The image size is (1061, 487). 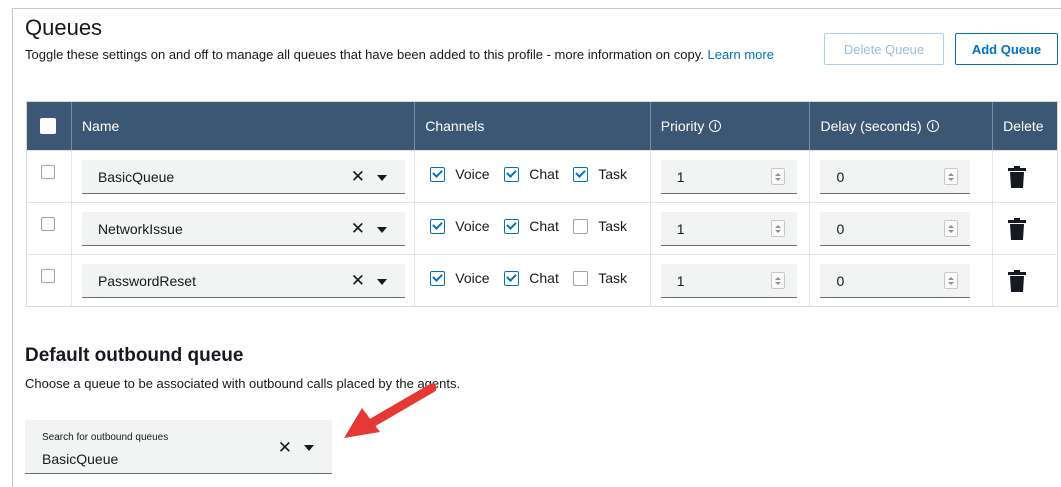 What do you see at coordinates (740, 54) in the screenshot?
I see `learn-more-link: Learn more` at bounding box center [740, 54].